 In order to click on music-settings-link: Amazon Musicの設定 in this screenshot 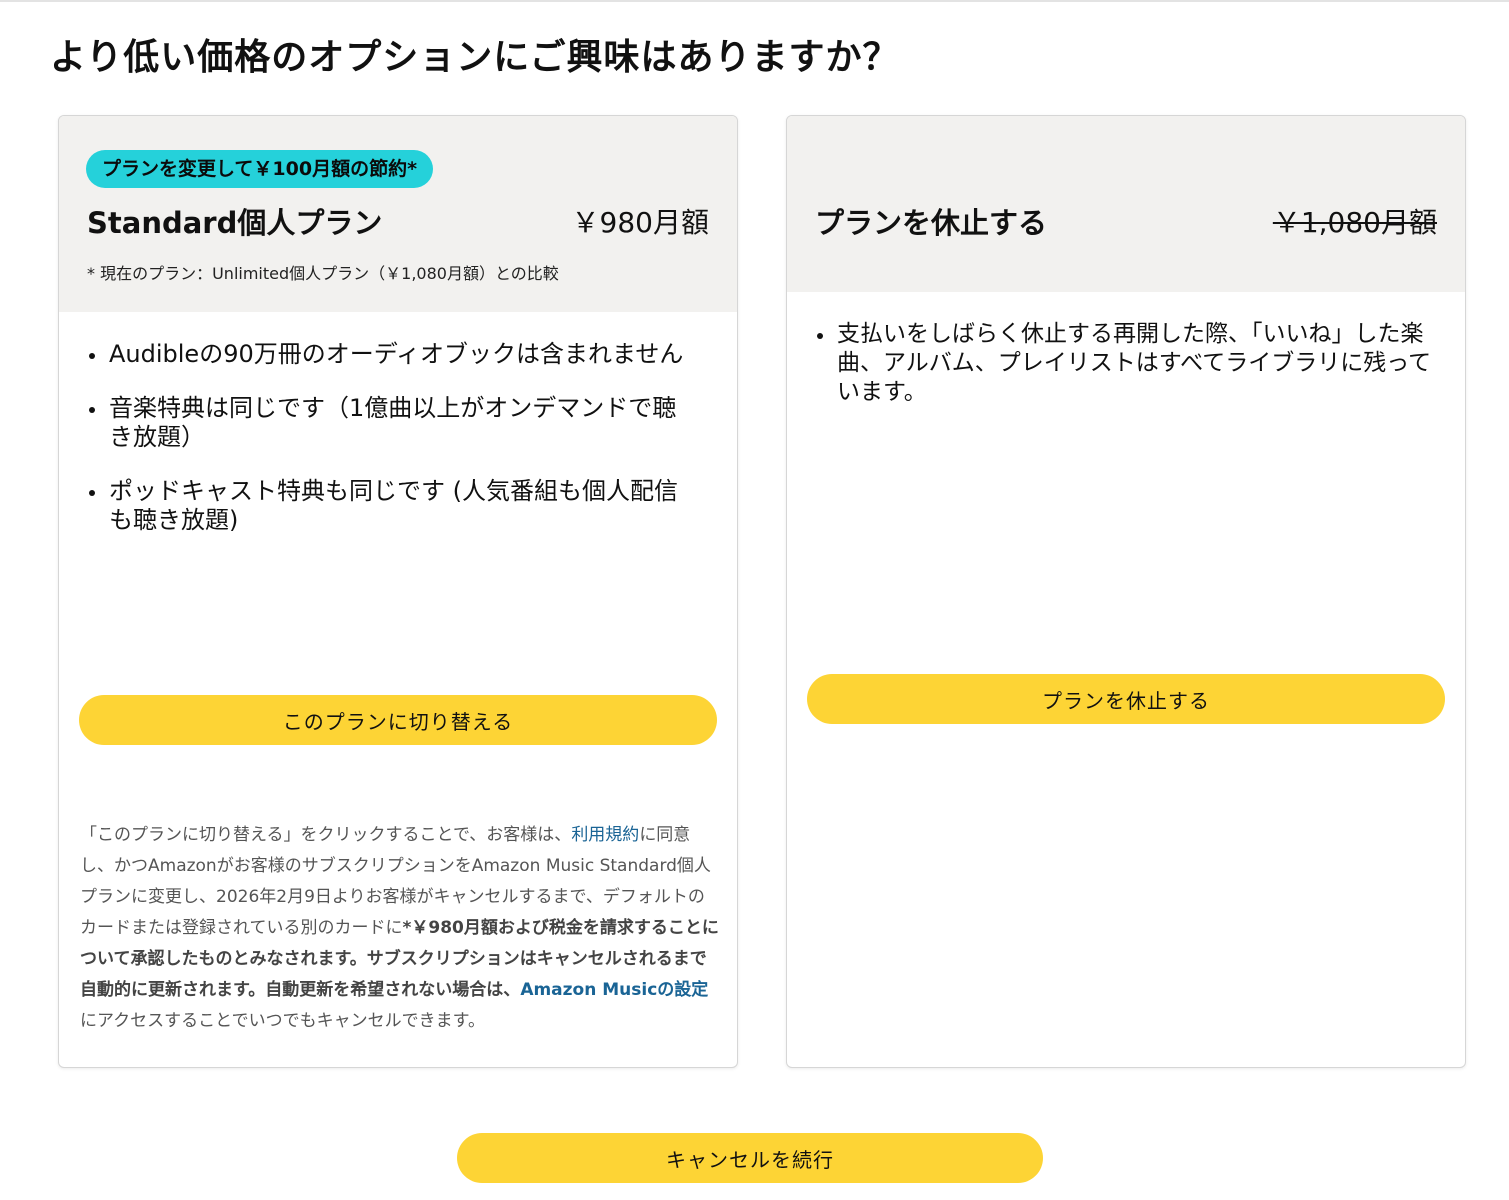, I will do `click(614, 990)`.